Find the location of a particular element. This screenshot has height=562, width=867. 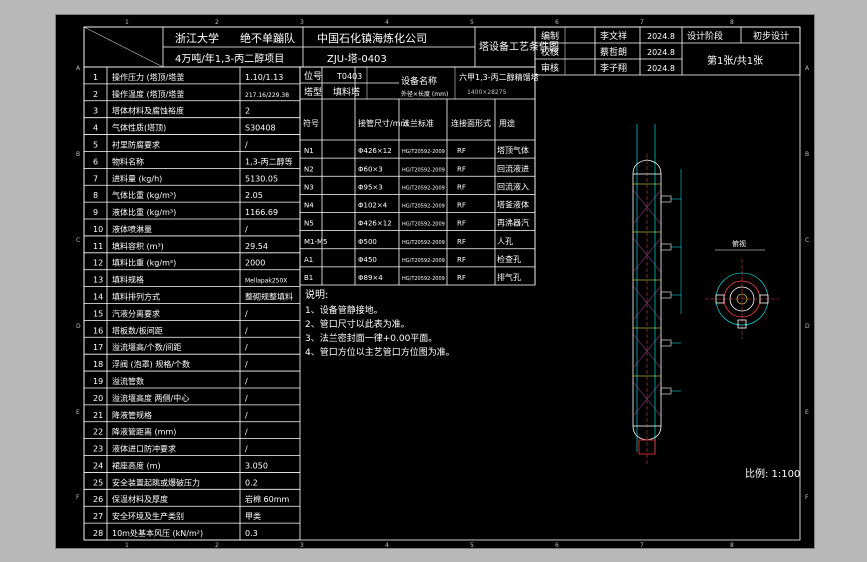

label-equipment-name: 设备名称 is located at coordinates (419, 81).